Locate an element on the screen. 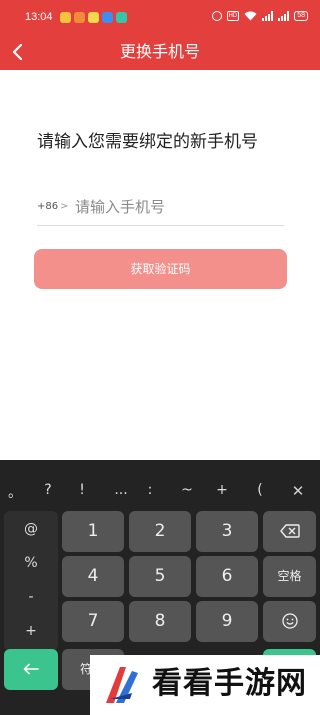 The image size is (320, 715). page-title: 更换手机号 is located at coordinates (159, 51).